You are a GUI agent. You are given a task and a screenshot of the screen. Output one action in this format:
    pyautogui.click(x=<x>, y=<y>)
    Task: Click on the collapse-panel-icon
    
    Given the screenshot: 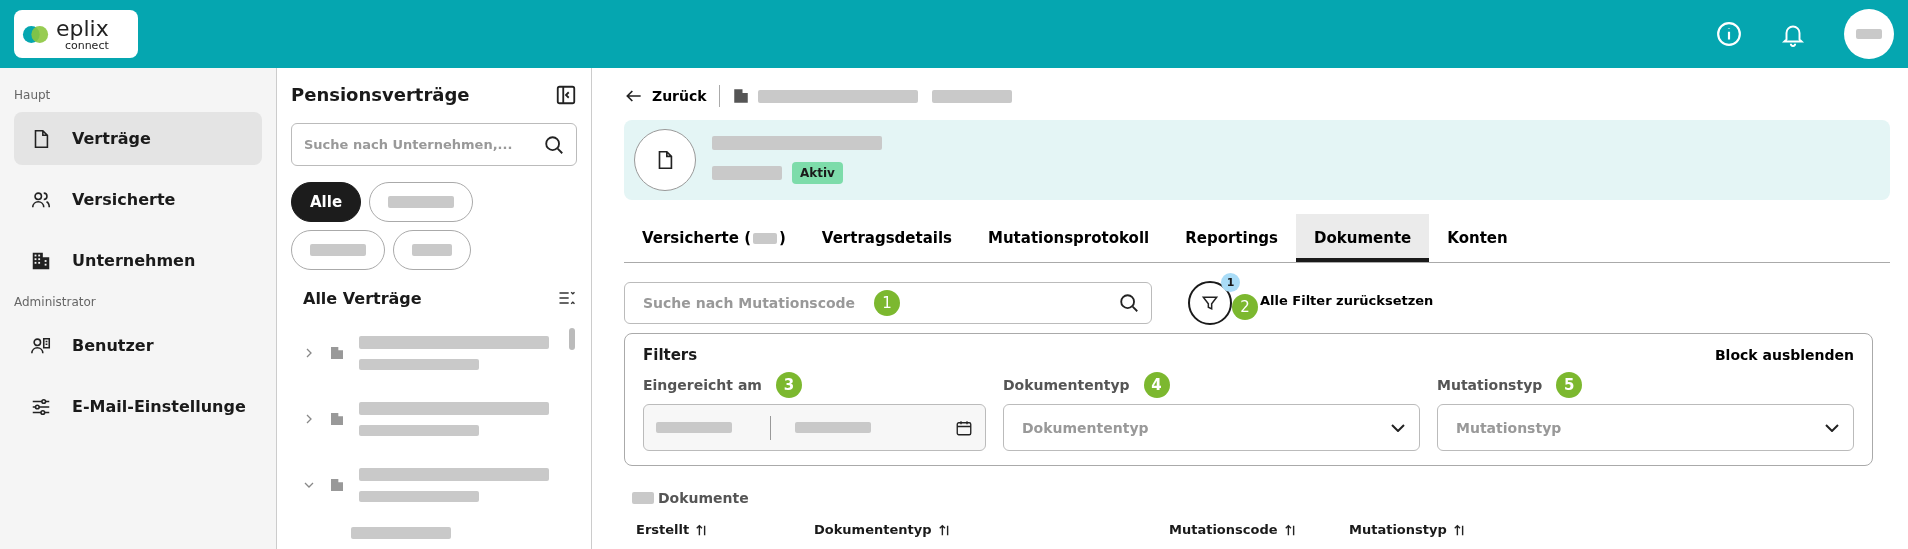 What is the action you would take?
    pyautogui.click(x=566, y=94)
    